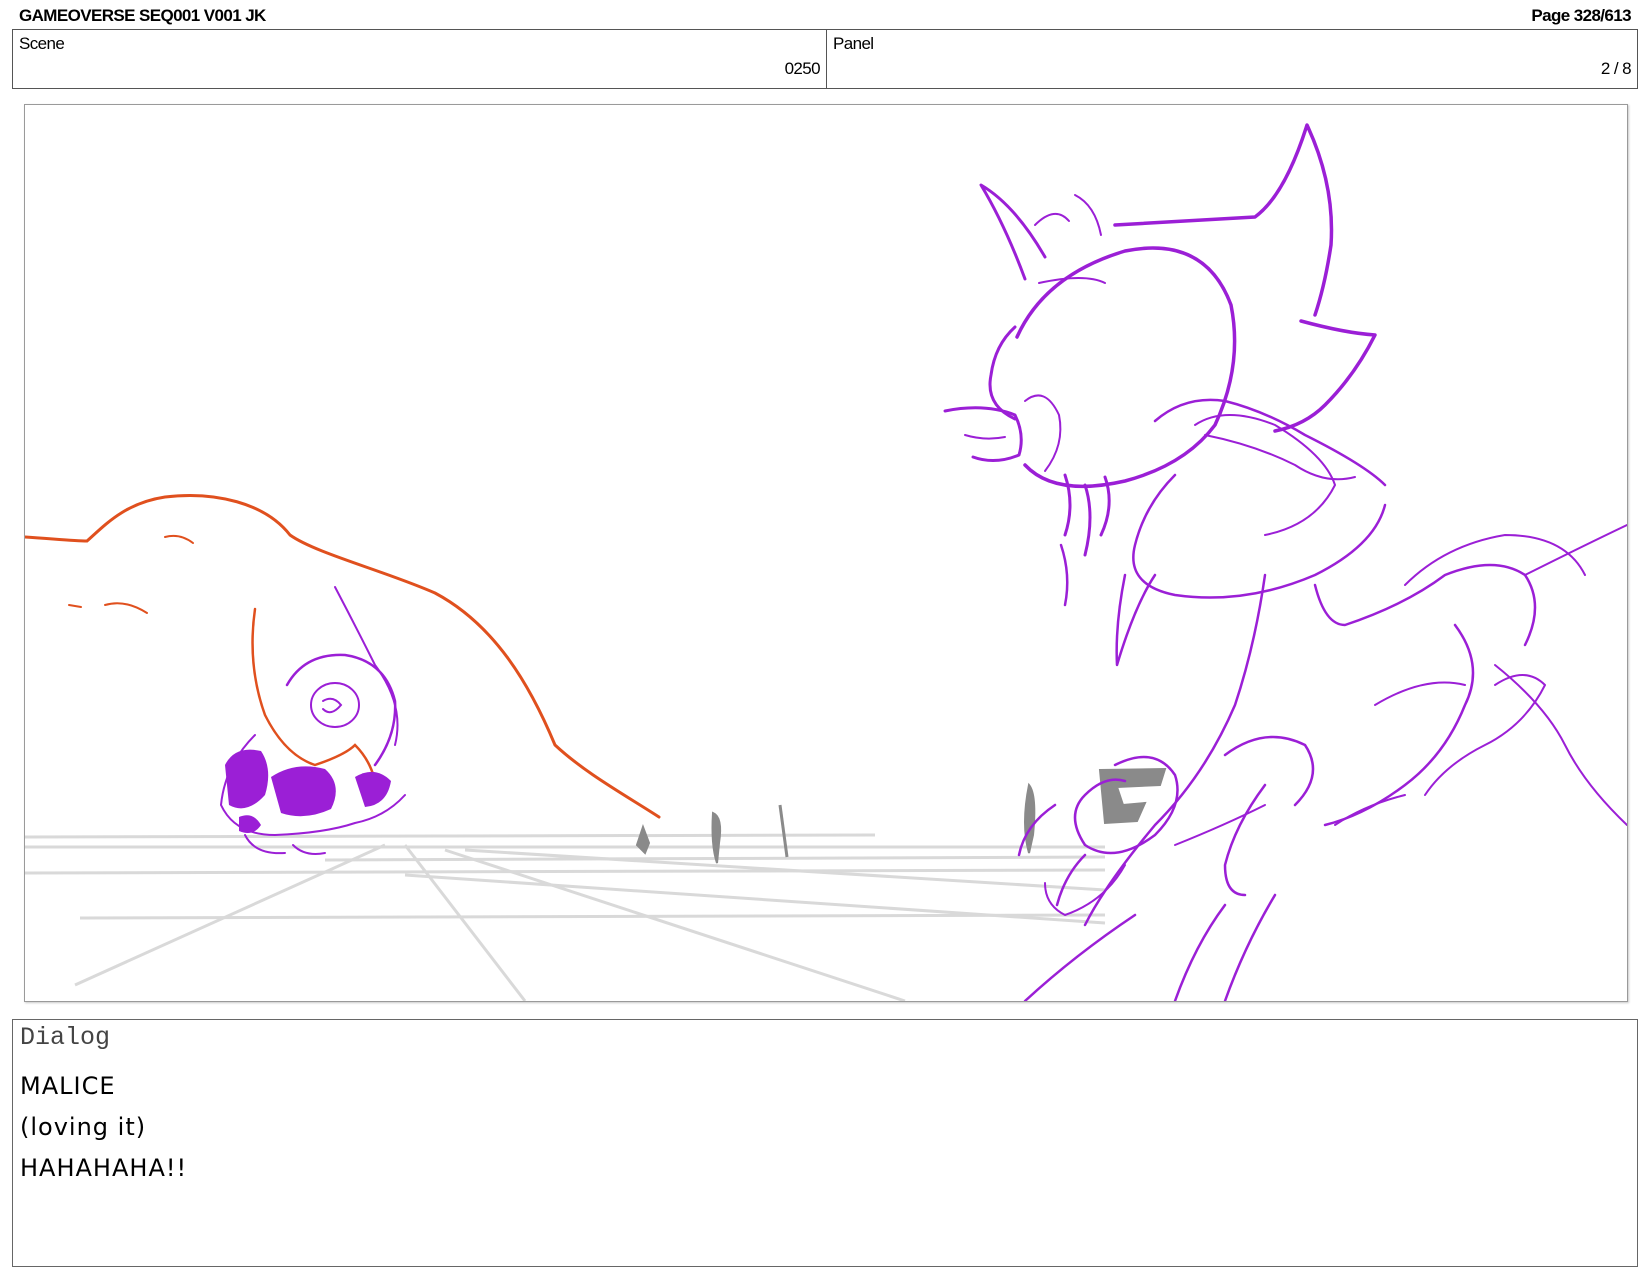 Image resolution: width=1650 pixels, height=1275 pixels. I want to click on scene-value: 0250, so click(802, 68).